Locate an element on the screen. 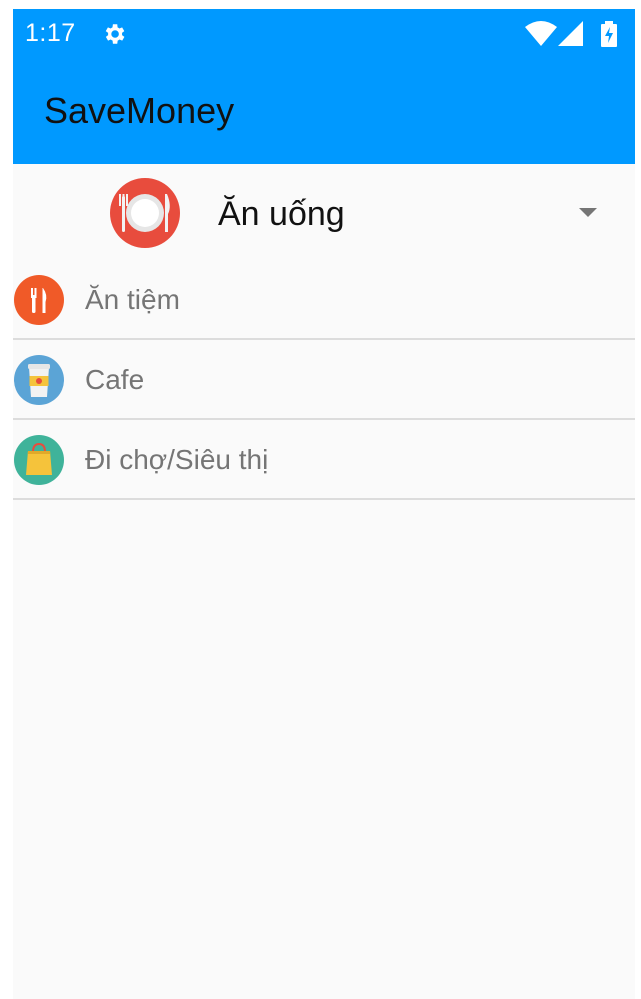  status-time: 1:17 is located at coordinates (50, 33).